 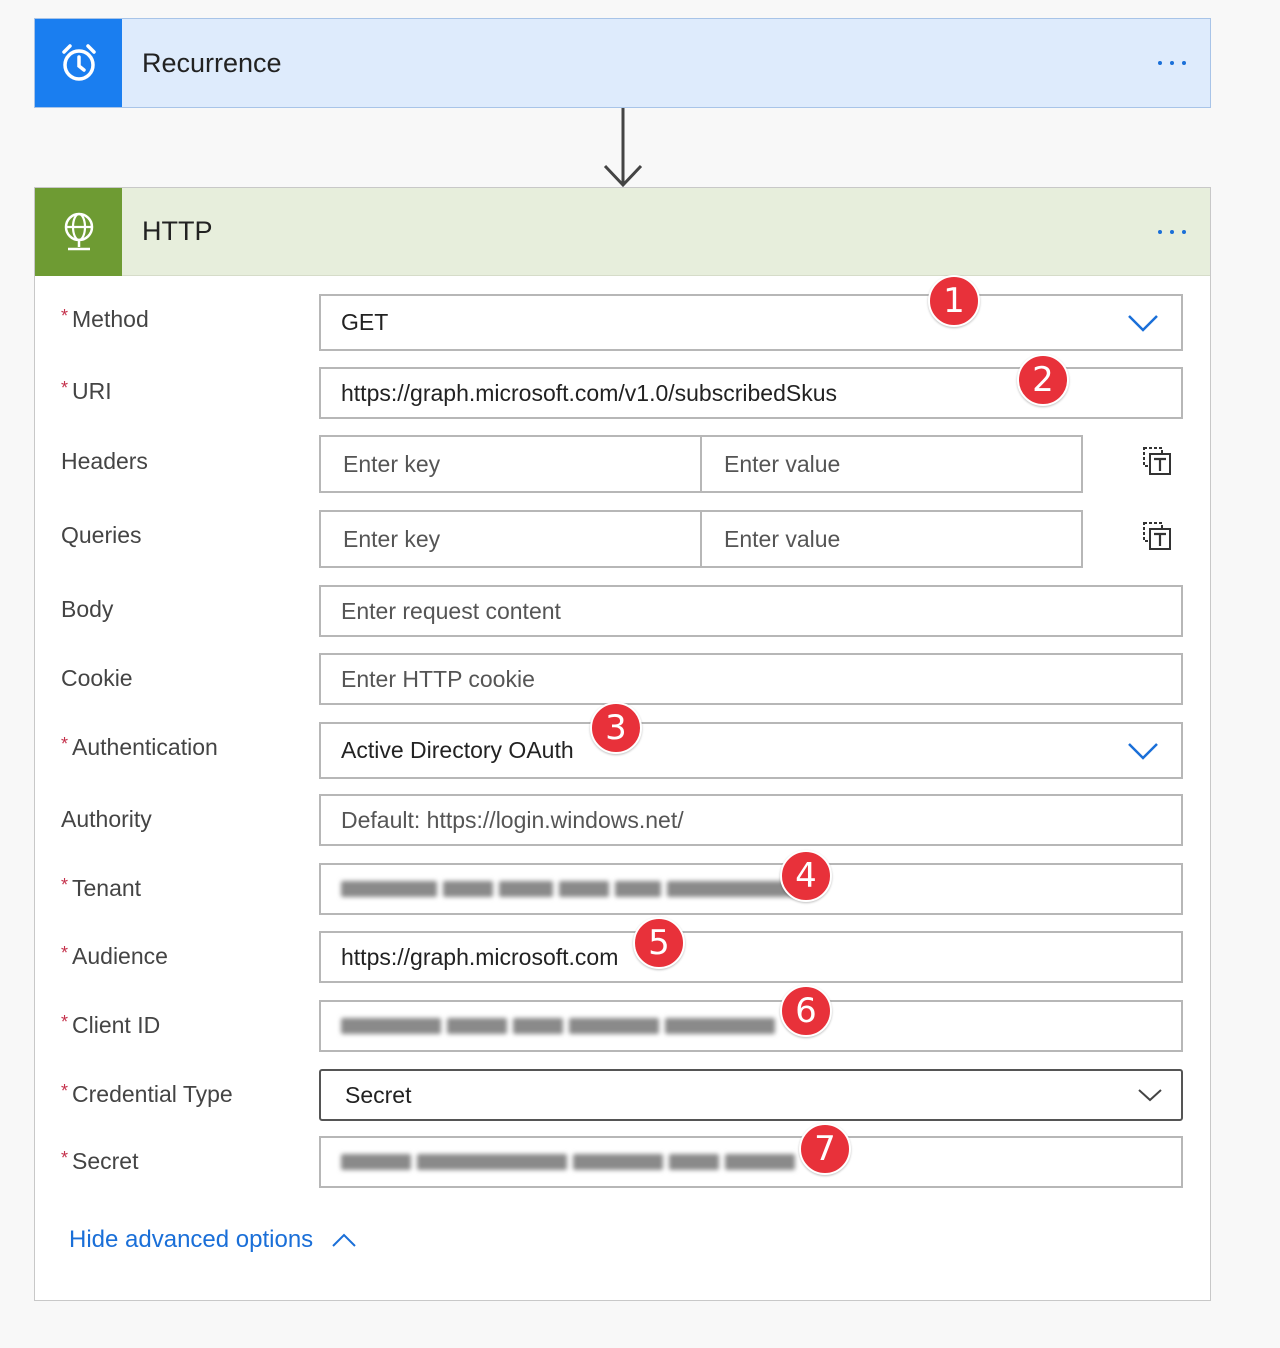 I want to click on alarm-clock-icon, so click(x=78, y=63).